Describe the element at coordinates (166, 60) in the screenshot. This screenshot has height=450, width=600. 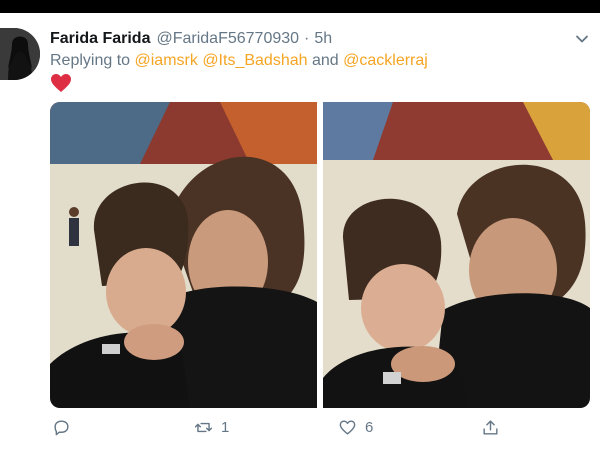
I see `mention-link: @iamsrk` at that location.